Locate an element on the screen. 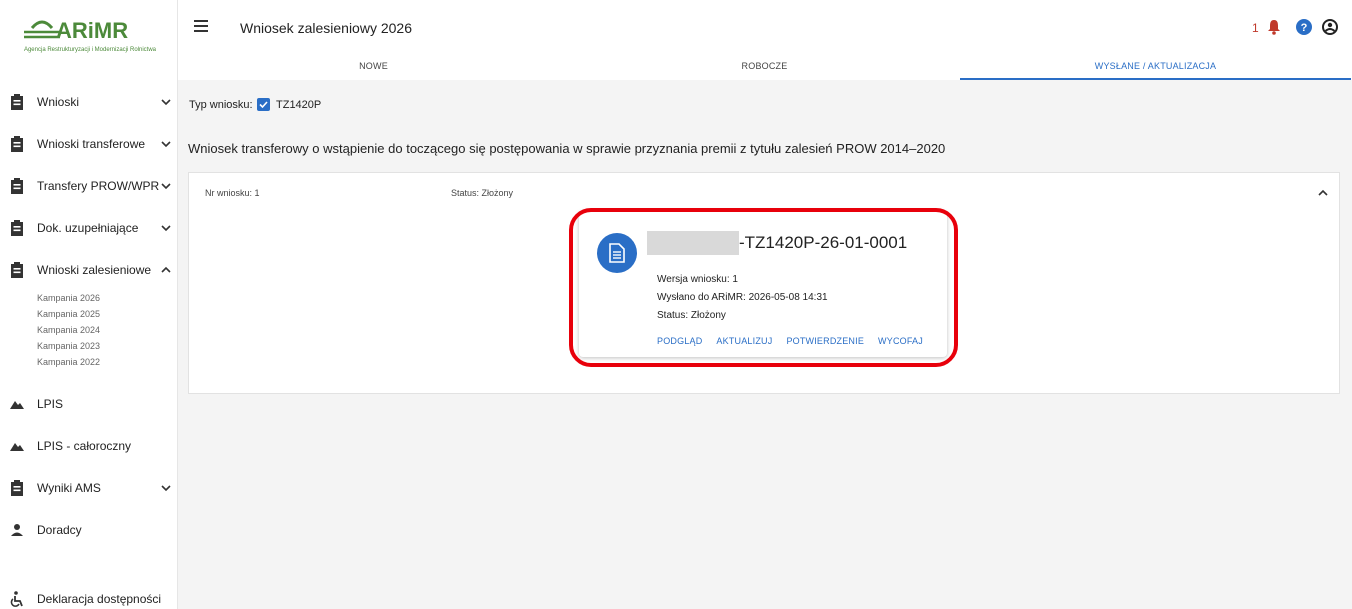  sidebar-subitem-kampania-2023: Kampania 2023 is located at coordinates (68, 346).